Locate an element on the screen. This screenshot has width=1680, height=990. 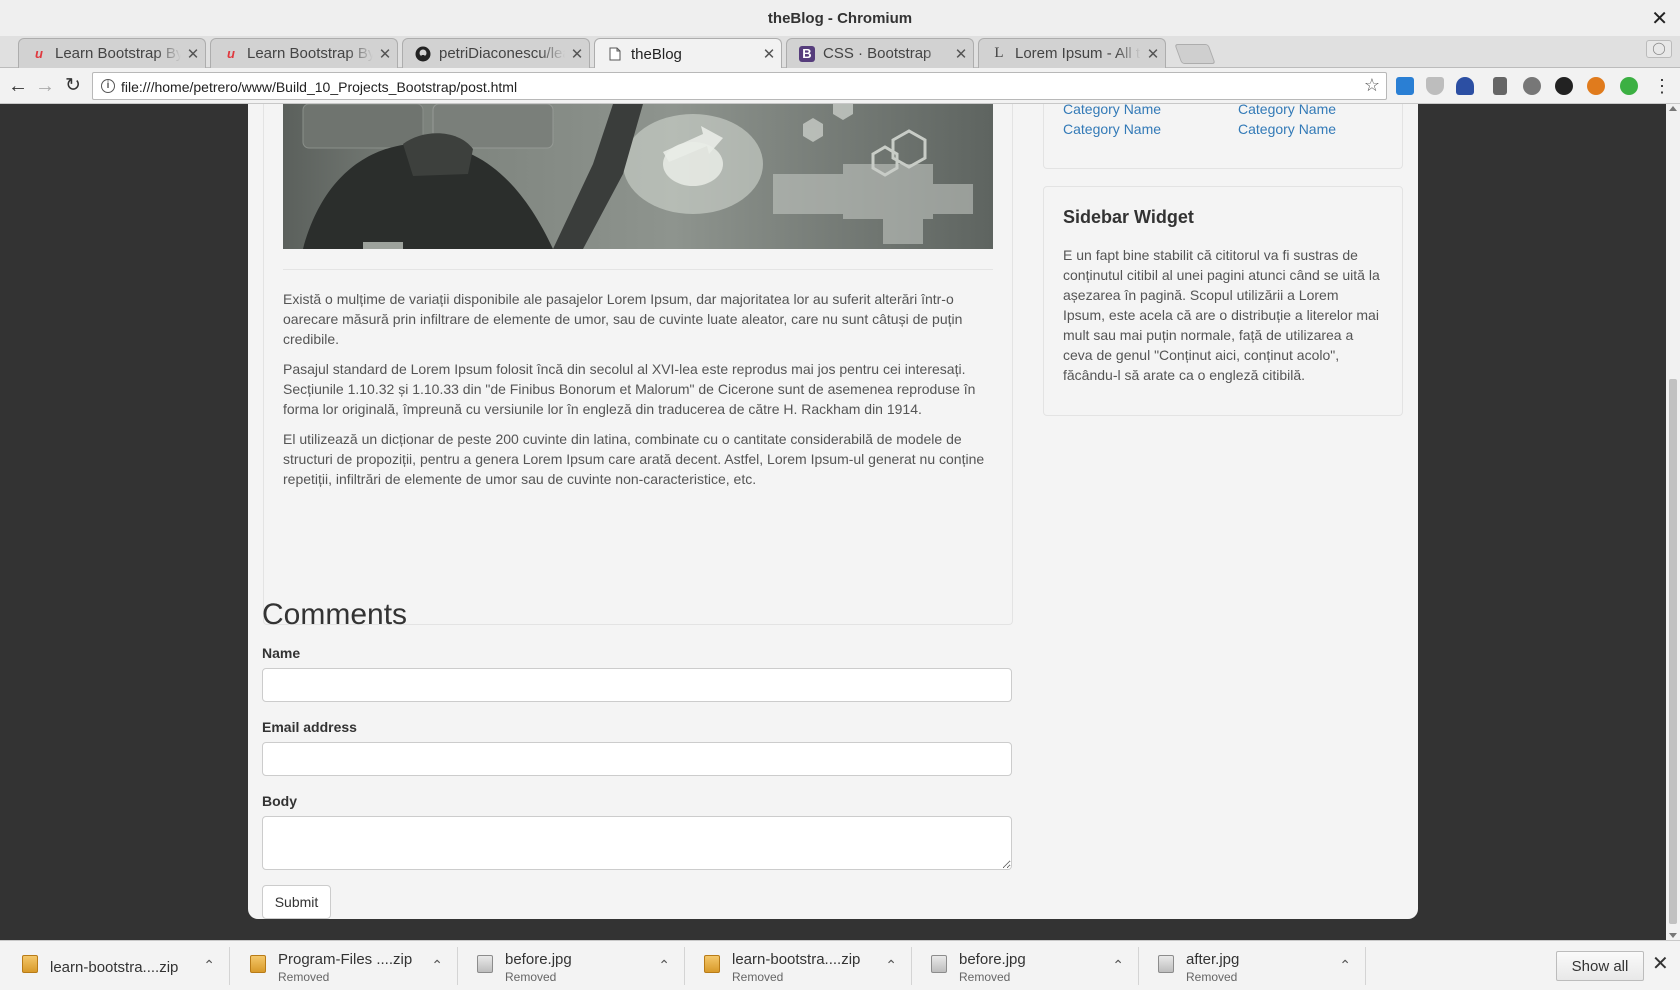
window-close-icon: ✕ is located at coordinates (1659, 18).